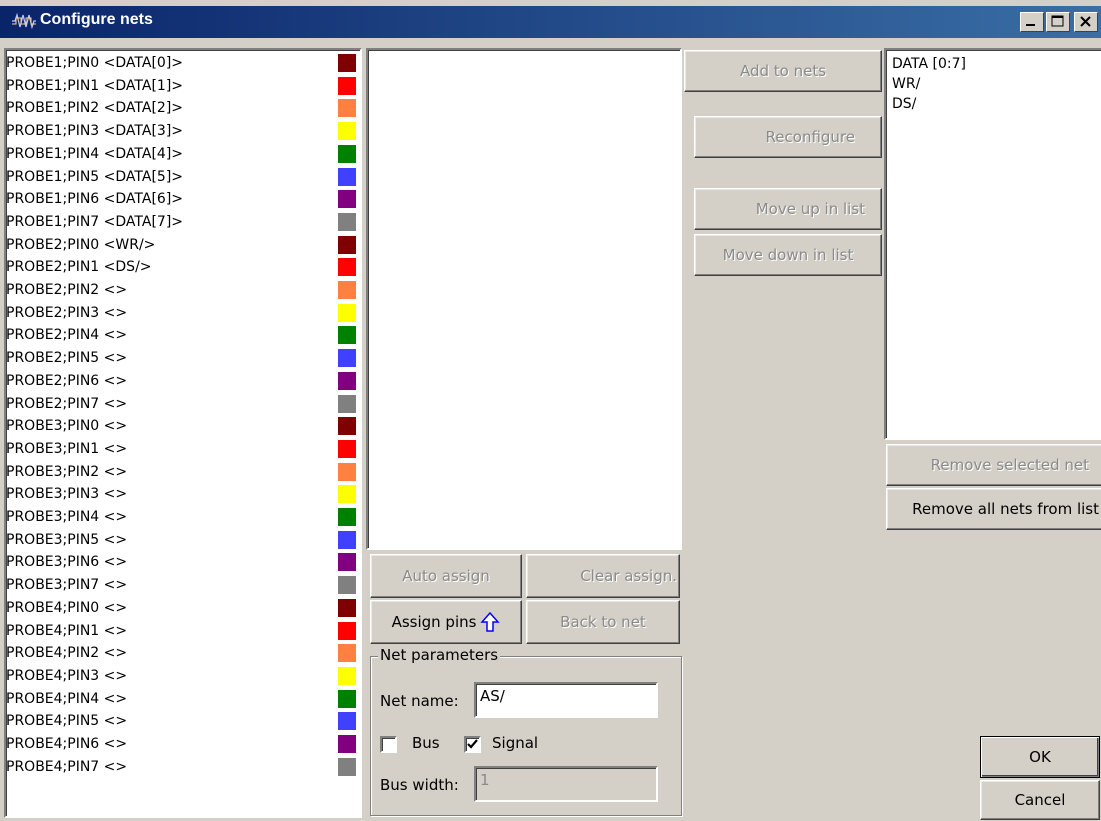 Image resolution: width=1101 pixels, height=821 pixels. What do you see at coordinates (67, 312) in the screenshot?
I see `pin-label: PROBE2;PIN3 <>` at bounding box center [67, 312].